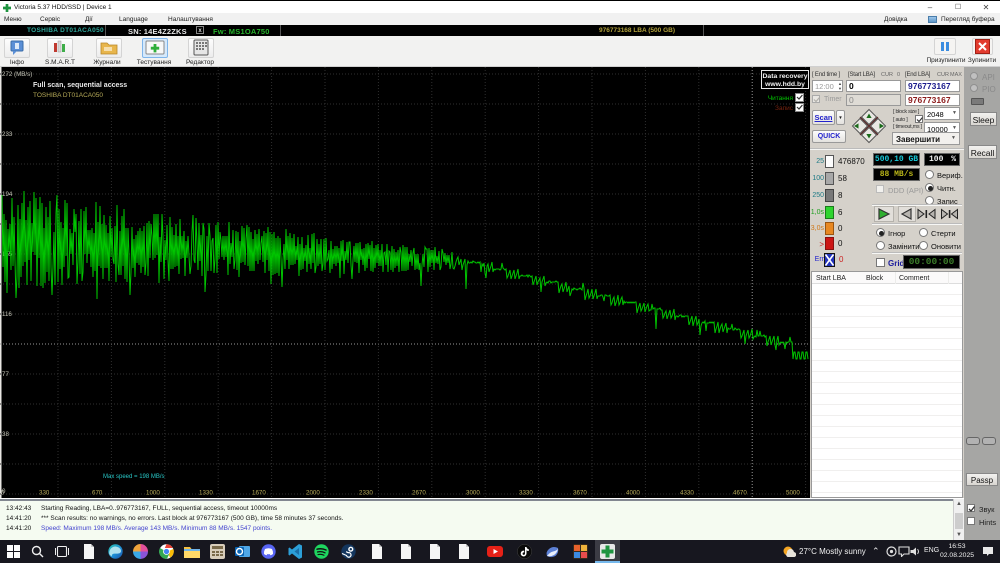  Describe the element at coordinates (259, 493) in the screenshot. I see `svg-text: 1670` at that location.